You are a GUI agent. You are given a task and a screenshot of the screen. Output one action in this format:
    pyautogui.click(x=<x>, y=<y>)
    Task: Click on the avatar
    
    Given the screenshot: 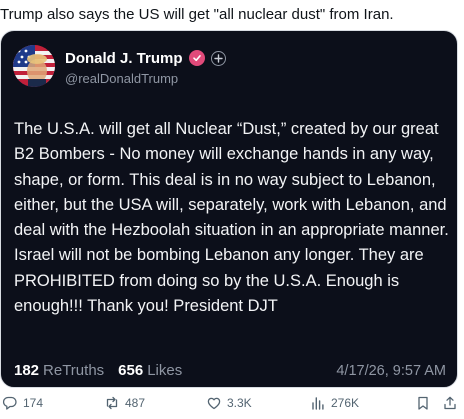 What is the action you would take?
    pyautogui.click(x=34, y=66)
    